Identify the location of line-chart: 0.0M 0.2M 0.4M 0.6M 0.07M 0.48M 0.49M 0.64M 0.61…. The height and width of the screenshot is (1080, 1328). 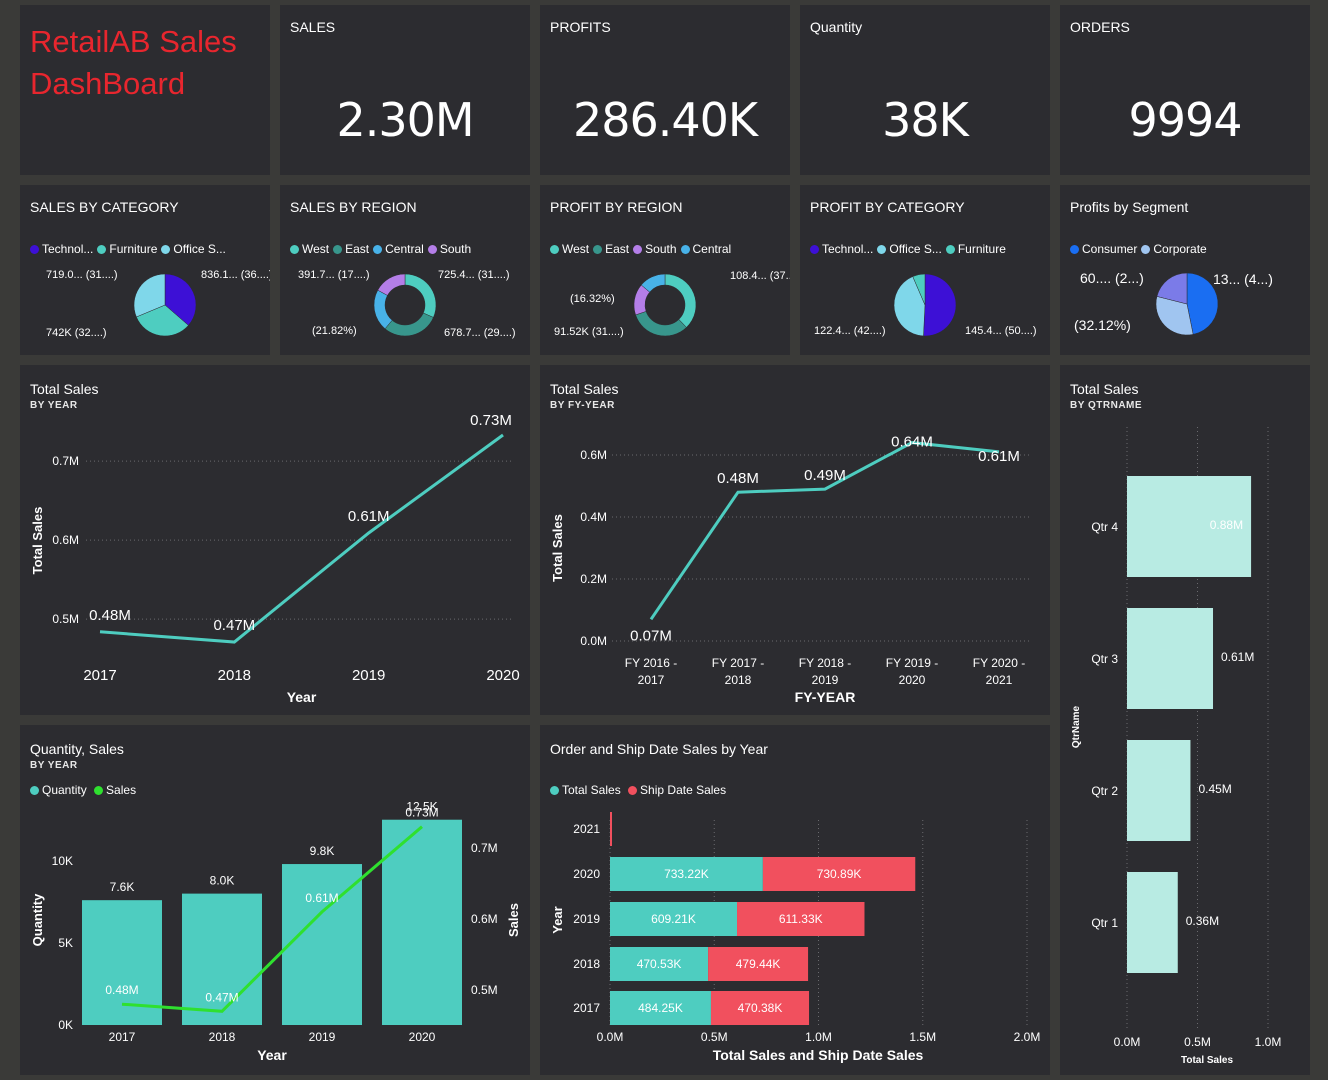
(795, 540).